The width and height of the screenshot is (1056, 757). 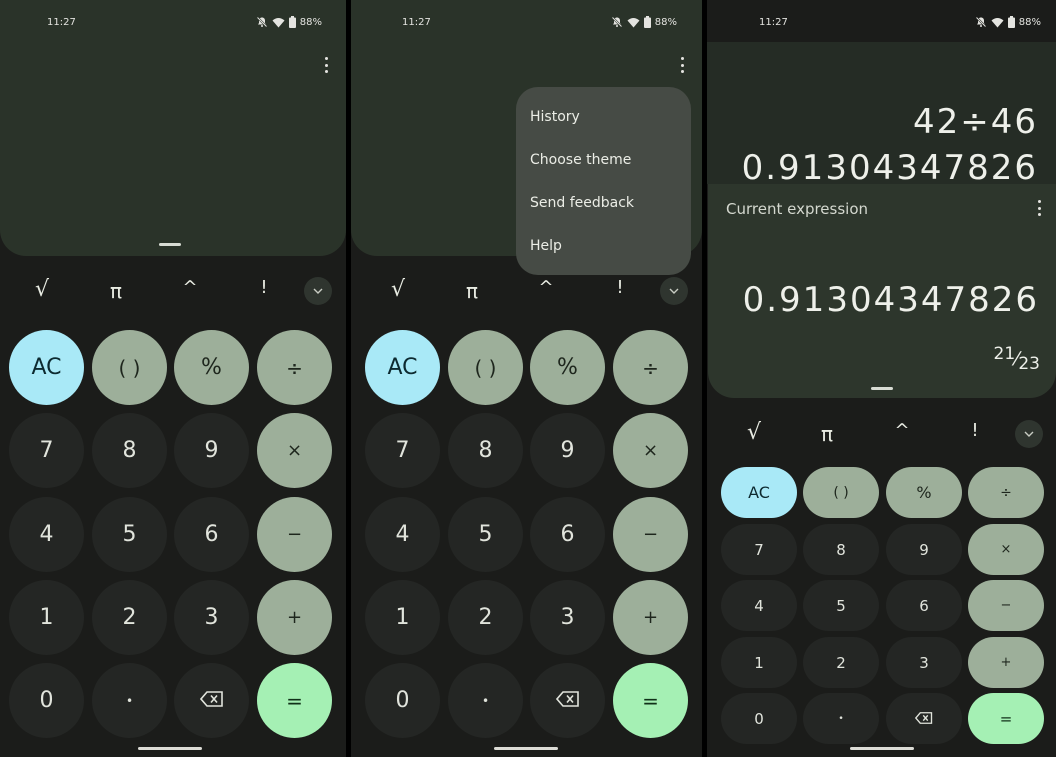 I want to click on fraction-numerator: 21, so click(x=1004, y=354).